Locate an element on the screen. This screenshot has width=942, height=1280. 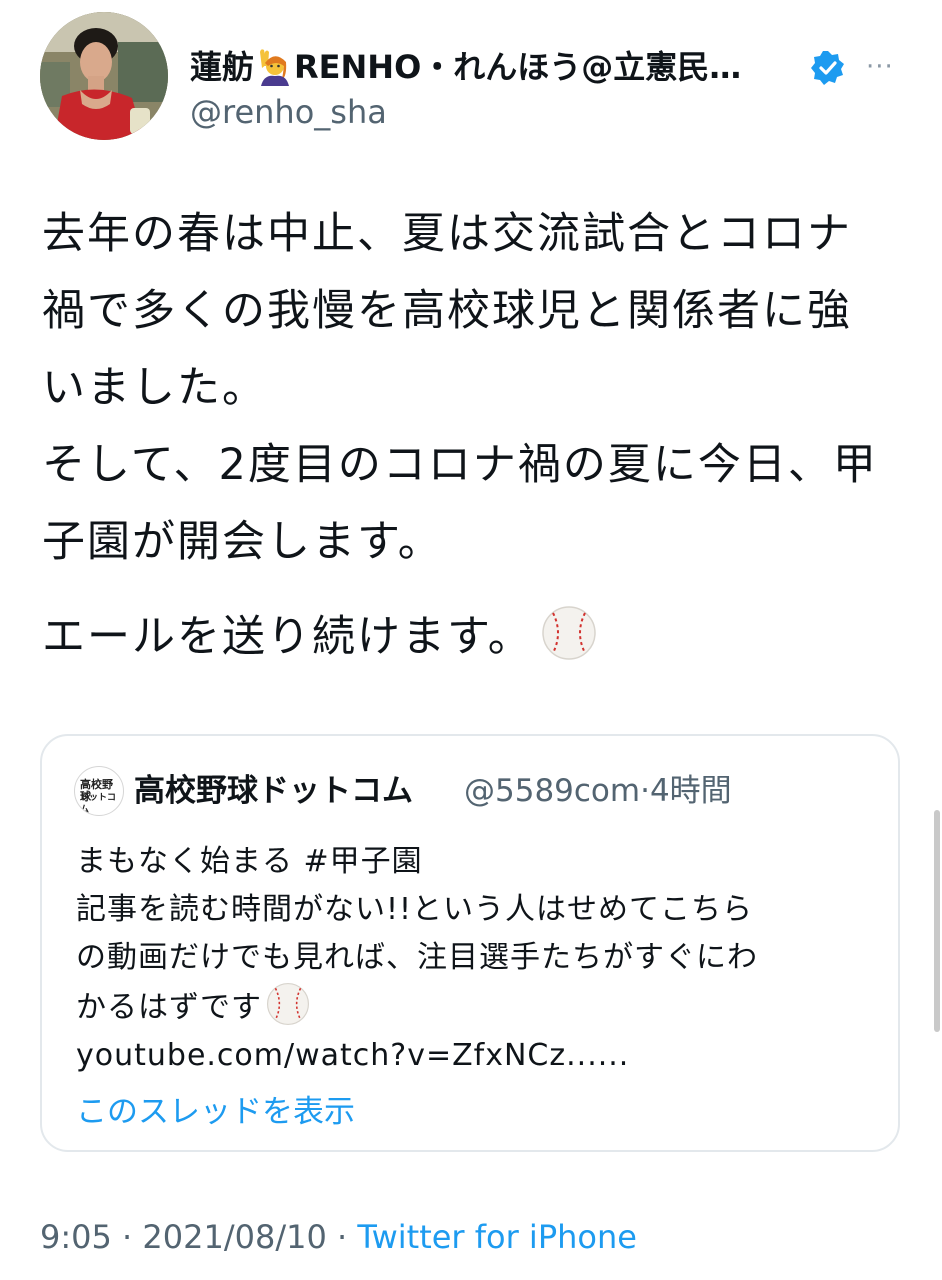
display-name-part: 蓮舫 is located at coordinates (222, 67).